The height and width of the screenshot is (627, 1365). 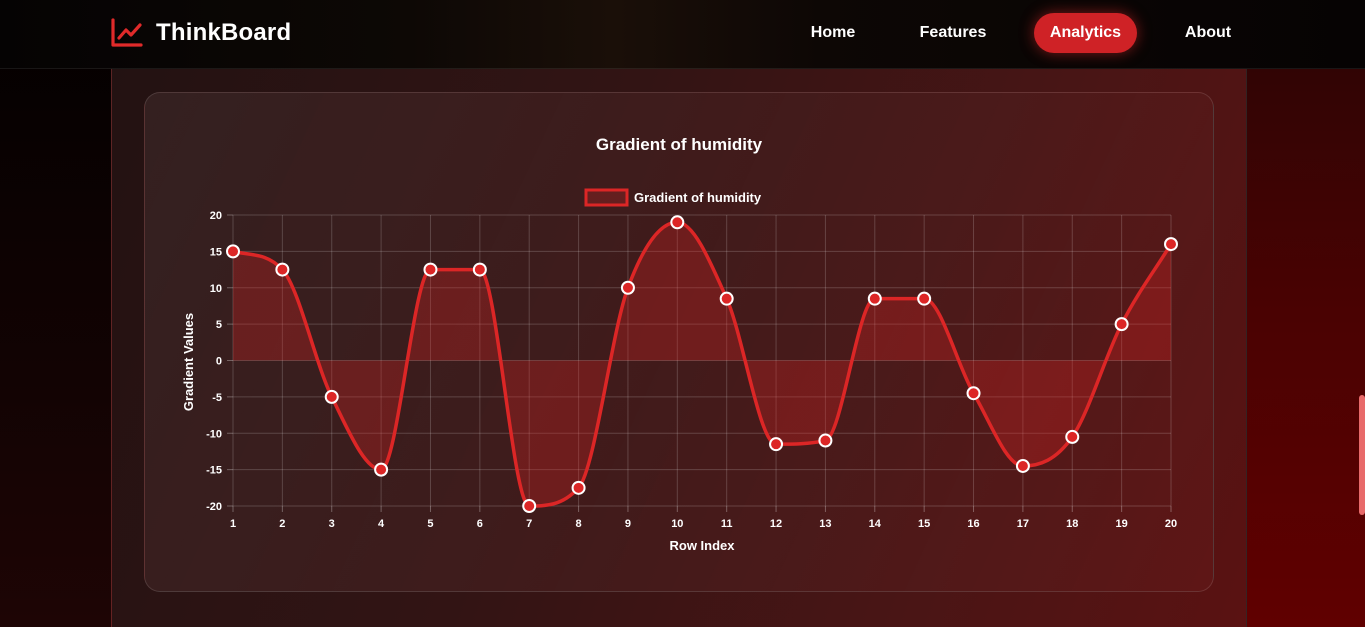 What do you see at coordinates (1362, 455) in the screenshot?
I see `scrollbar-thumb` at bounding box center [1362, 455].